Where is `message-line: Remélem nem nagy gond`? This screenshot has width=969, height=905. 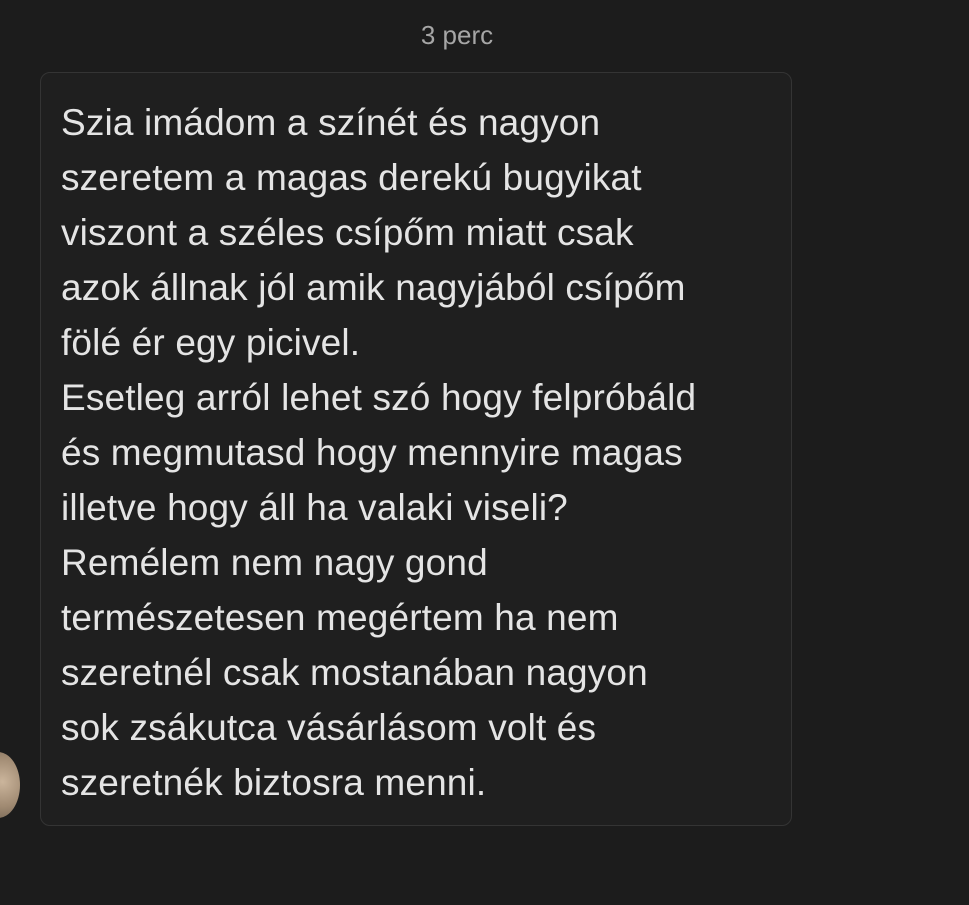
message-line: Remélem nem nagy gond is located at coordinates (274, 562).